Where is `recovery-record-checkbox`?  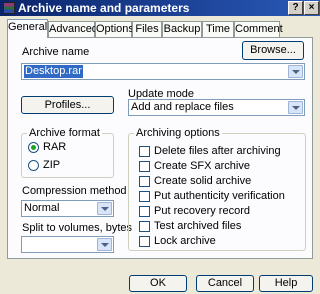 recovery-record-checkbox is located at coordinates (144, 211).